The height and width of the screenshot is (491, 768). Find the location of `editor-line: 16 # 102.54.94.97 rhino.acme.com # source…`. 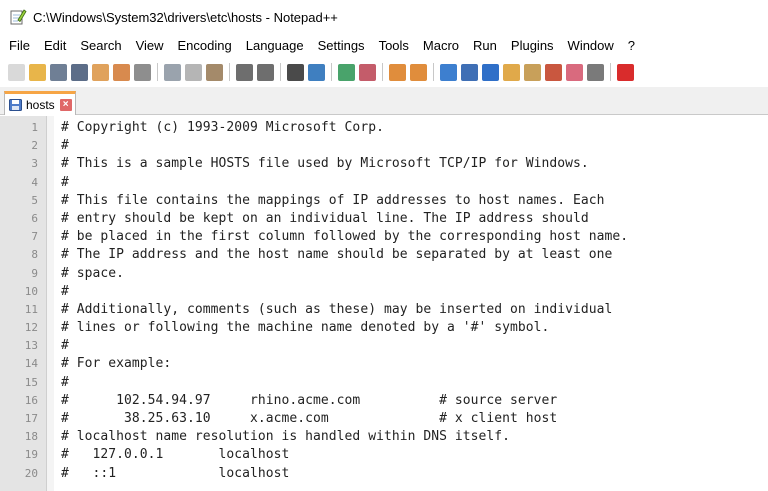

editor-line: 16 # 102.54.94.97 rhino.acme.com # source… is located at coordinates (384, 401).